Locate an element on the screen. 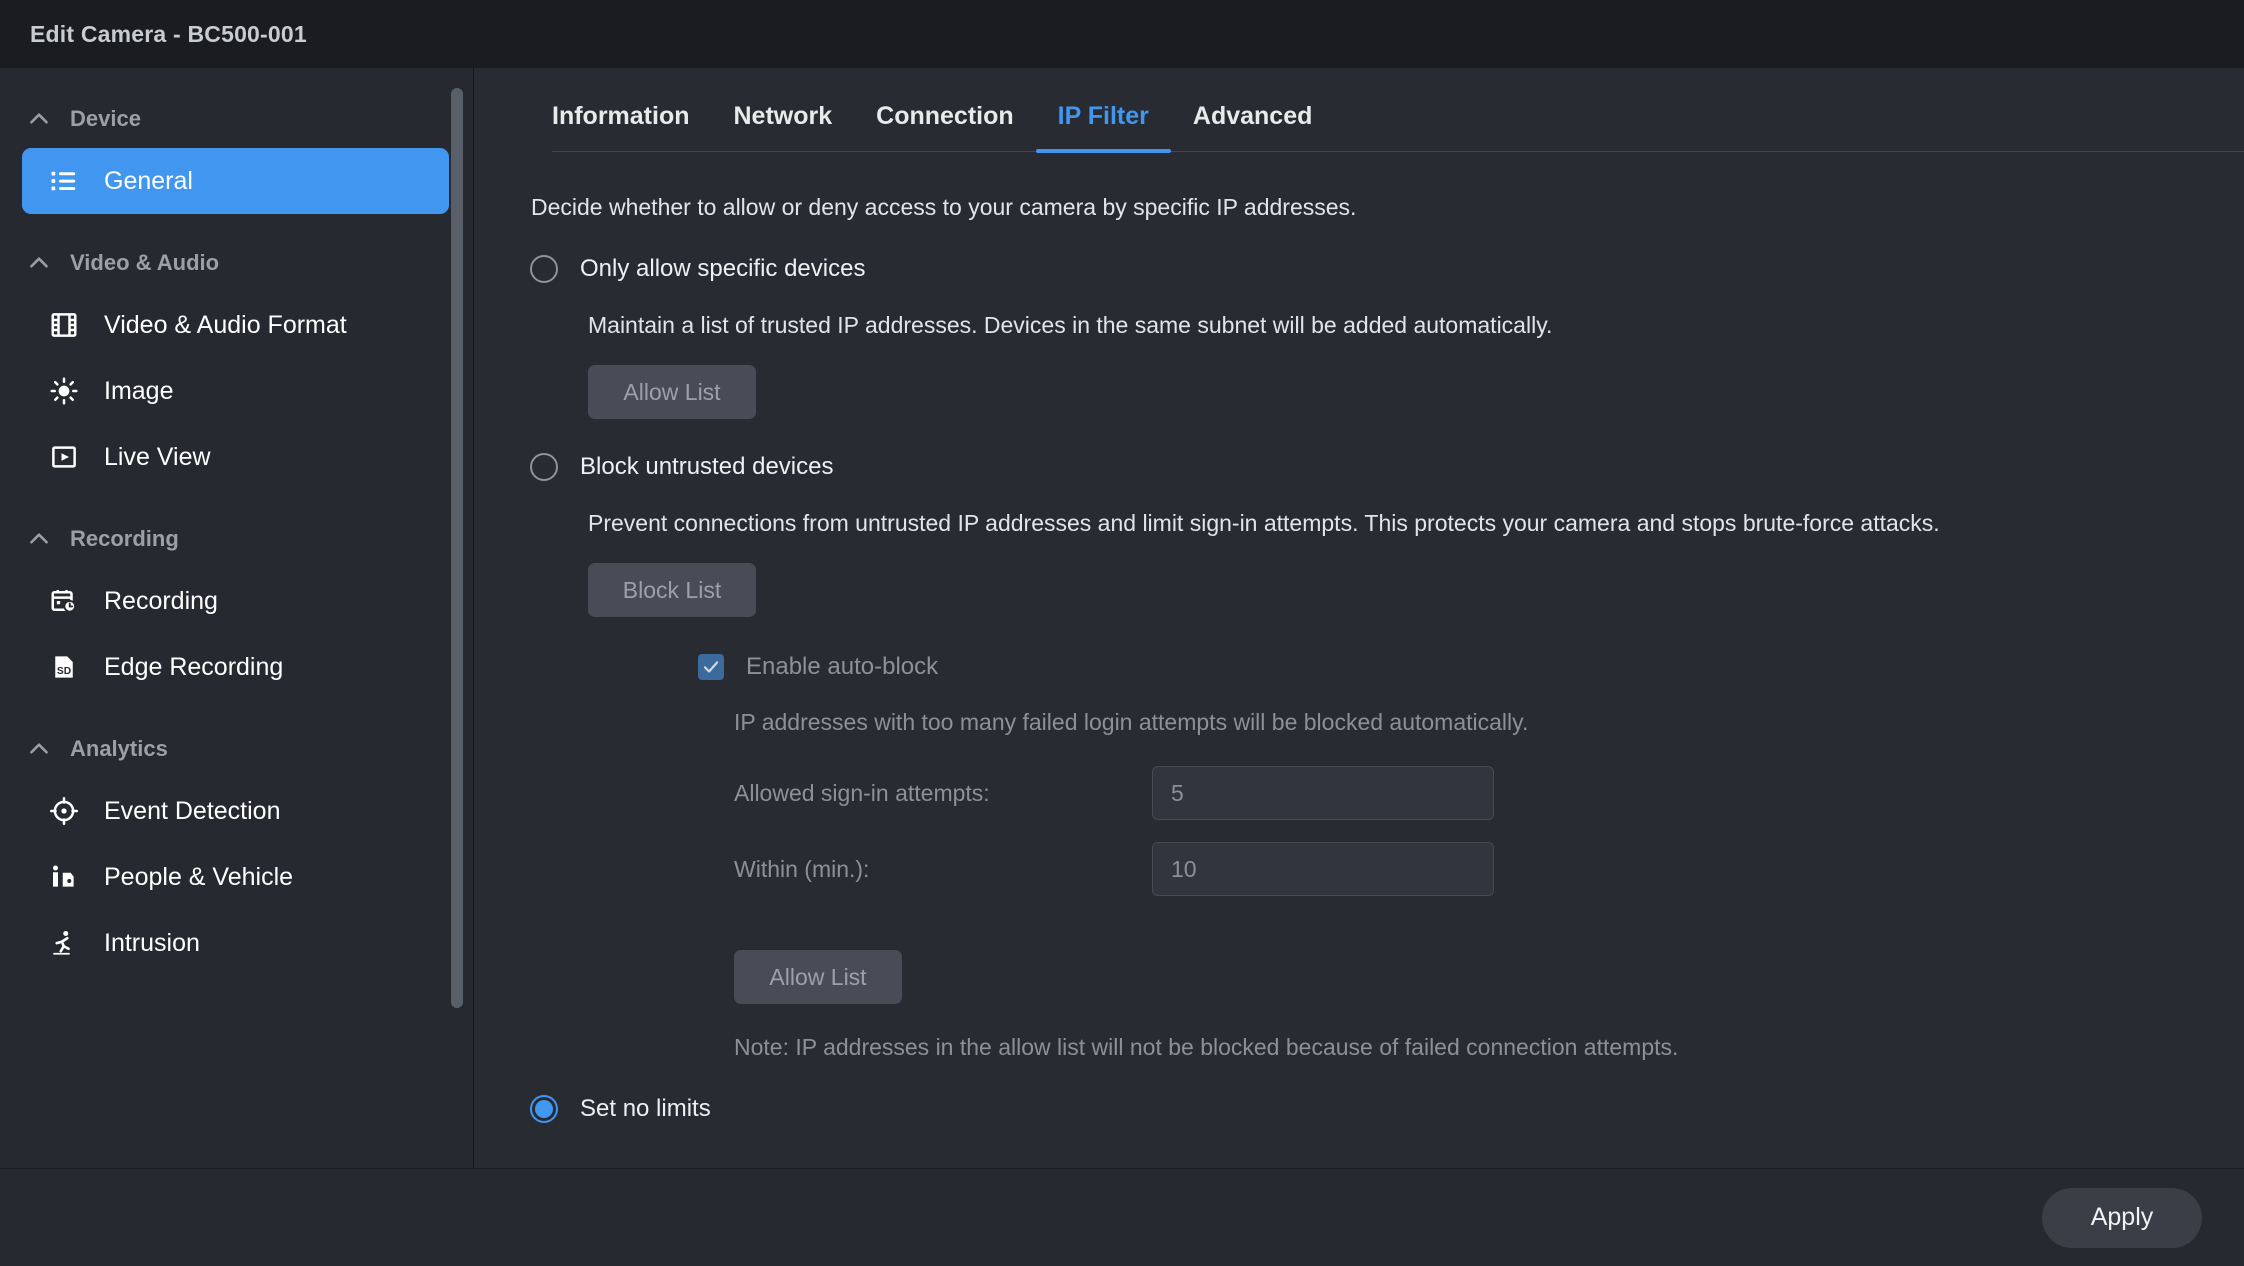 The width and height of the screenshot is (2244, 1266). sidebar-item-label: Recording is located at coordinates (161, 600).